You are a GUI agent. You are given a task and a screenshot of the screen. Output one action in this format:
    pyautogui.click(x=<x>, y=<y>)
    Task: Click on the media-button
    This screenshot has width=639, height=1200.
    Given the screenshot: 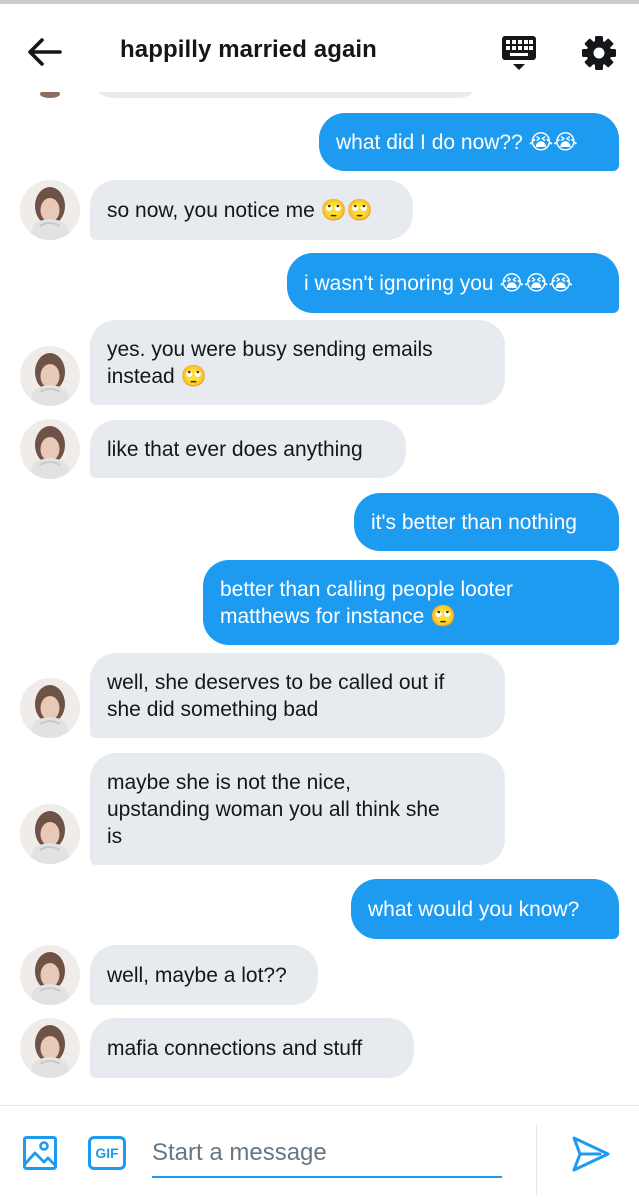 What is the action you would take?
    pyautogui.click(x=40, y=1153)
    